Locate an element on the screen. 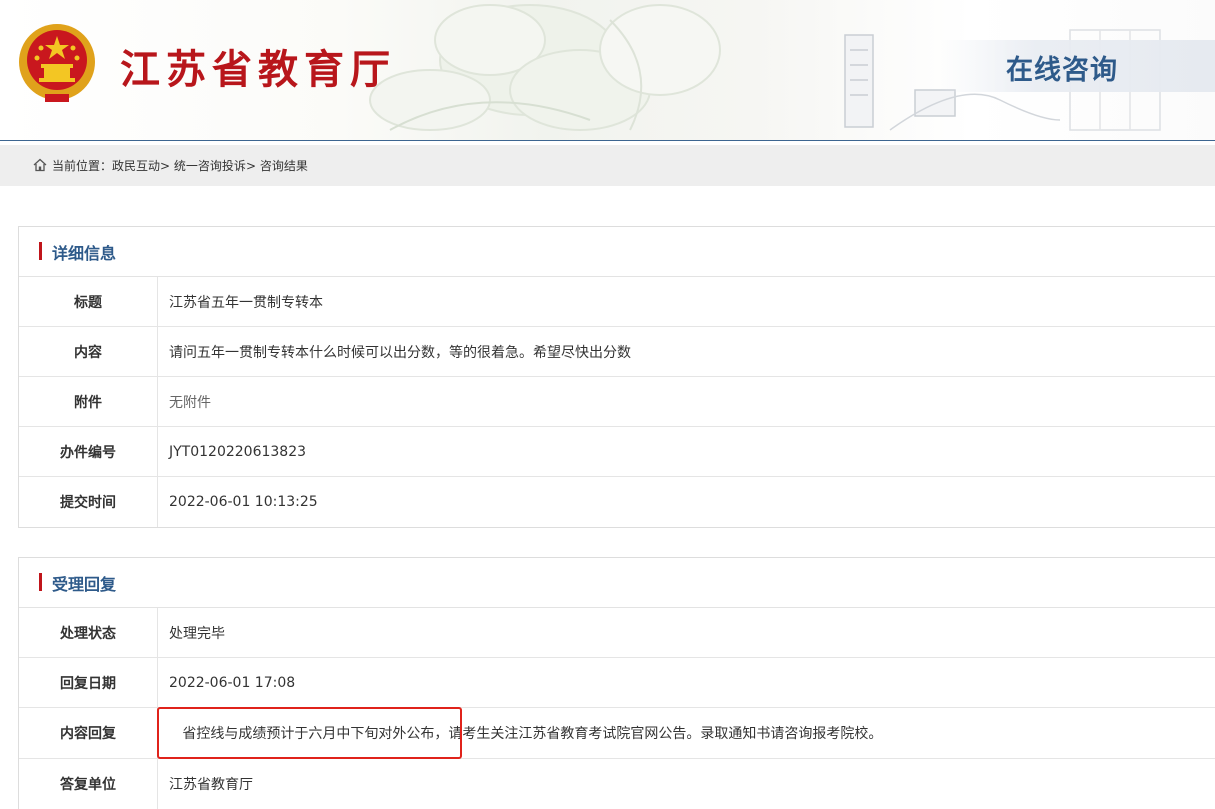 The height and width of the screenshot is (809, 1215). reply-row-status: 处理状态 处理完毕 is located at coordinates (617, 633).